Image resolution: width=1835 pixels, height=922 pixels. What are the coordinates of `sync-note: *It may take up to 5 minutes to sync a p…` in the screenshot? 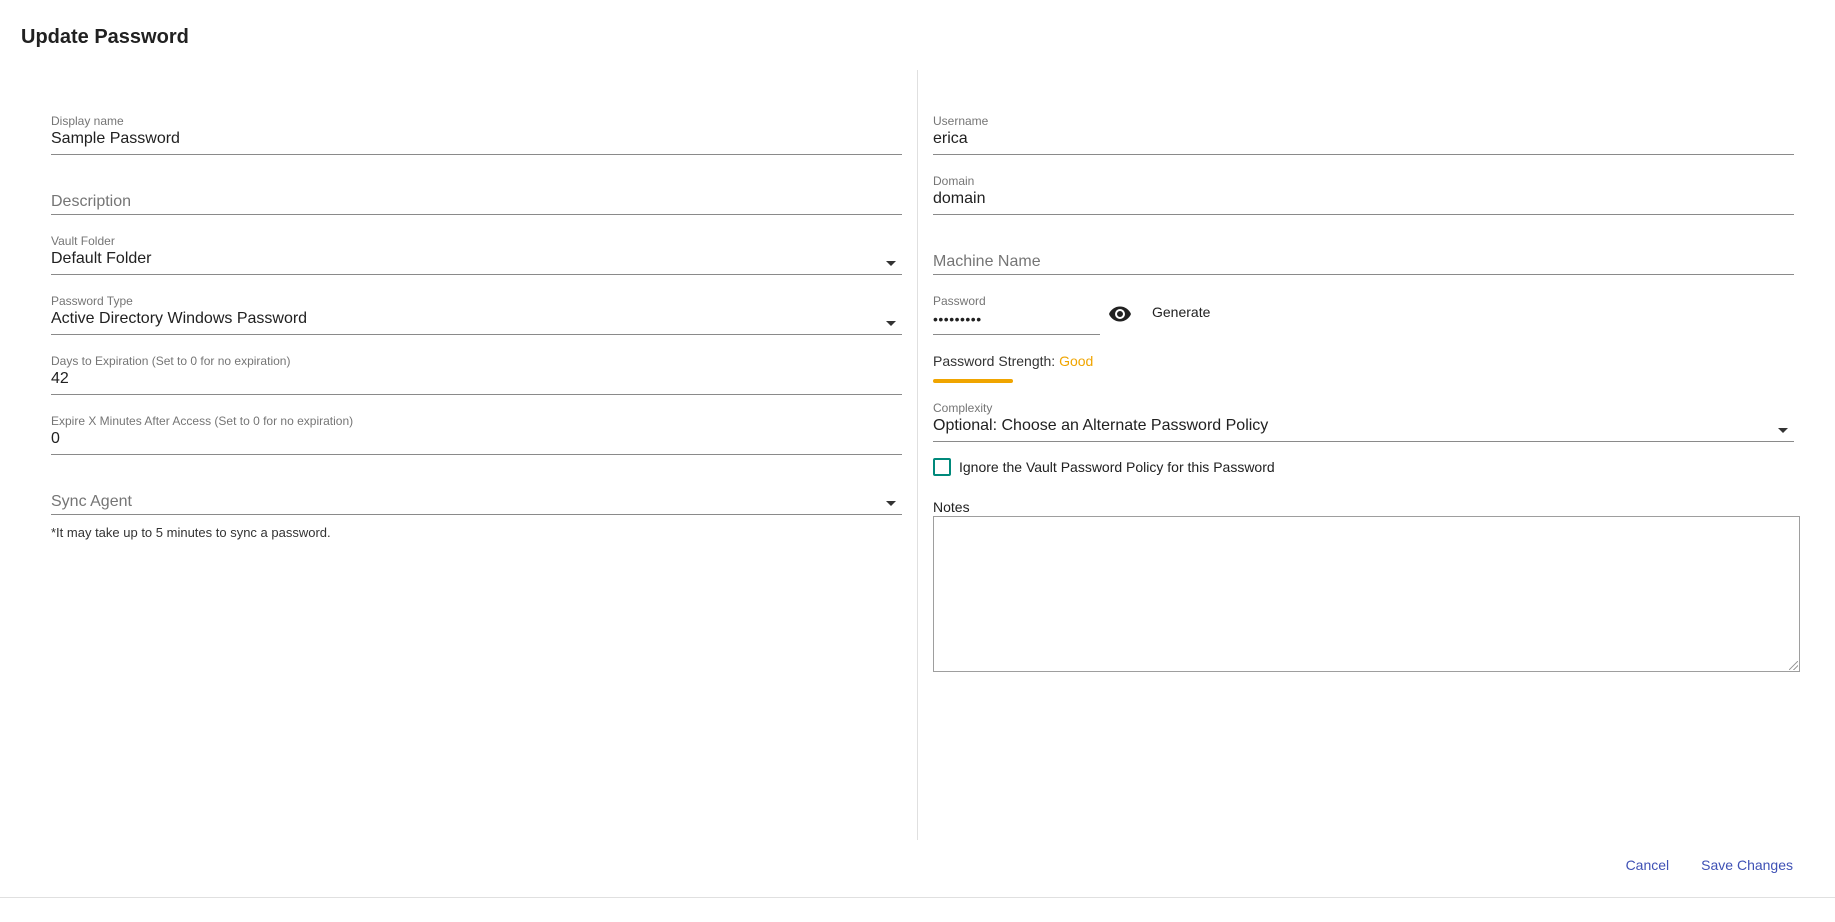 It's located at (191, 532).